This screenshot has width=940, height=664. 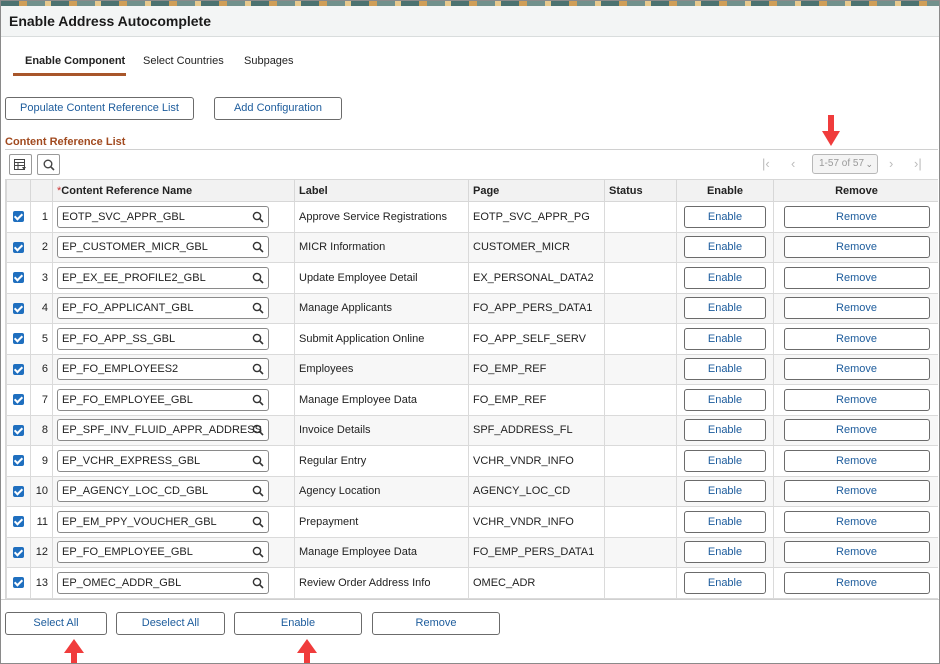 What do you see at coordinates (75, 61) in the screenshot?
I see `tab-enable-component: Enable Component` at bounding box center [75, 61].